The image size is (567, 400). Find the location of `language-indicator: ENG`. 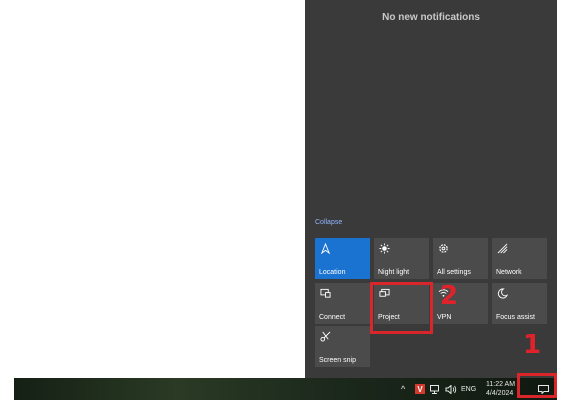

language-indicator: ENG is located at coordinates (468, 389).